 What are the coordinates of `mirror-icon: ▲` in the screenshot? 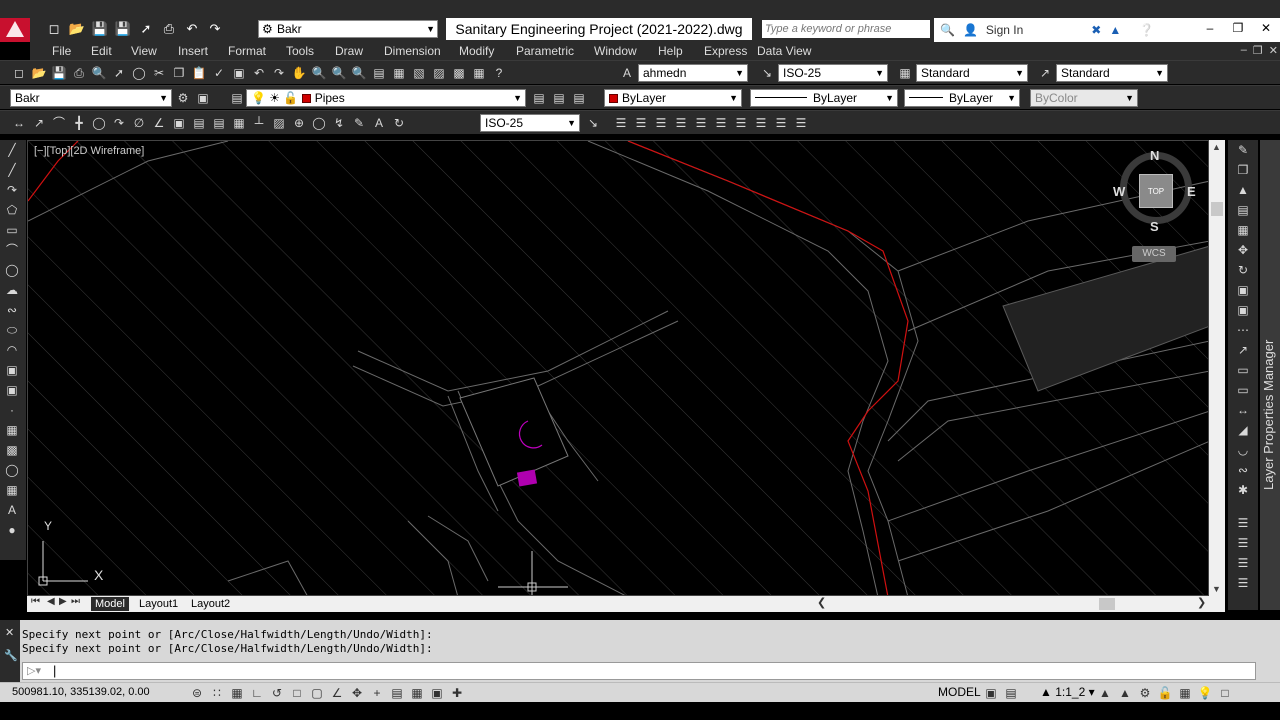 It's located at (1243, 190).